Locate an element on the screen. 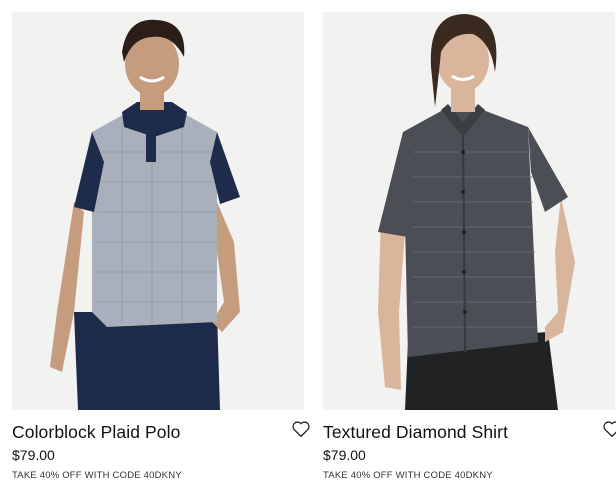  product-title: Colorblock Plaid Polo is located at coordinates (96, 432).